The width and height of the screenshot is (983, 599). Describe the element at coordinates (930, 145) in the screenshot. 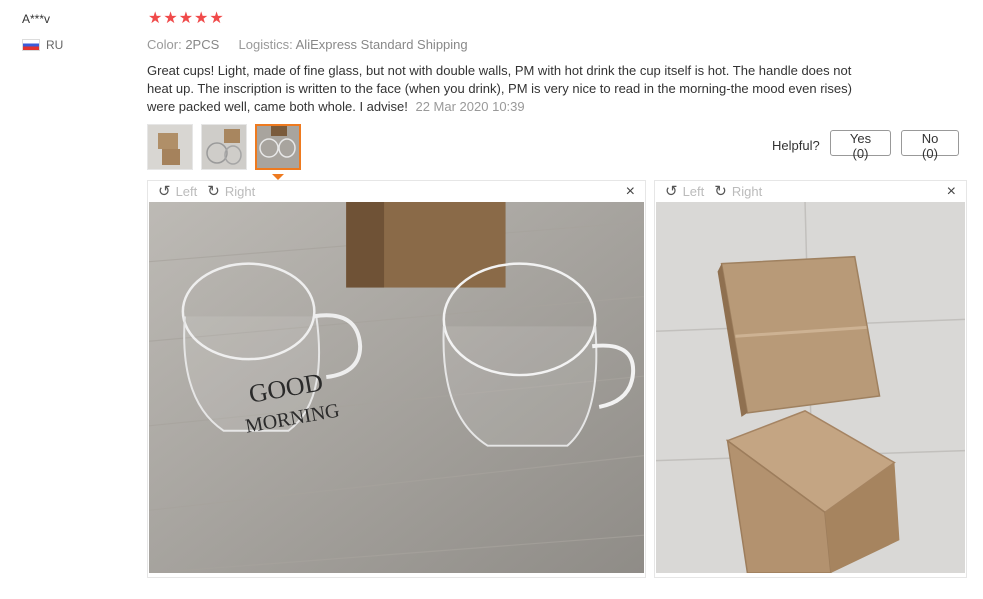

I see `helpful-no-button: No (0)` at that location.